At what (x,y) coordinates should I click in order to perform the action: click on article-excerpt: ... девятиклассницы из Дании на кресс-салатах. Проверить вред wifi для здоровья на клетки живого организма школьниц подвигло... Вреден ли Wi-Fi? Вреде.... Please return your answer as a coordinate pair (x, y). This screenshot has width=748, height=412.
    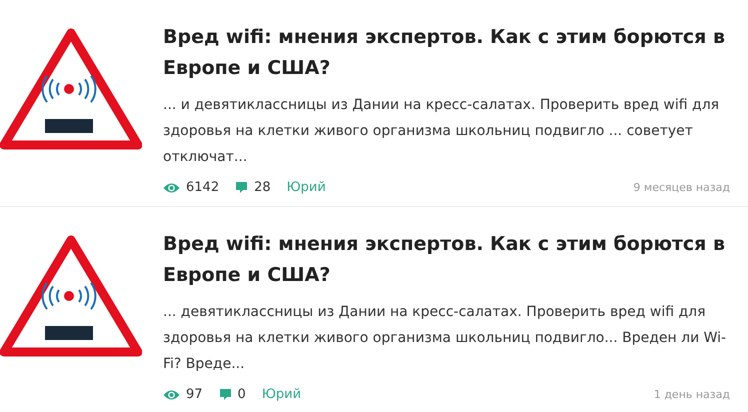
    Looking at the image, I should click on (445, 338).